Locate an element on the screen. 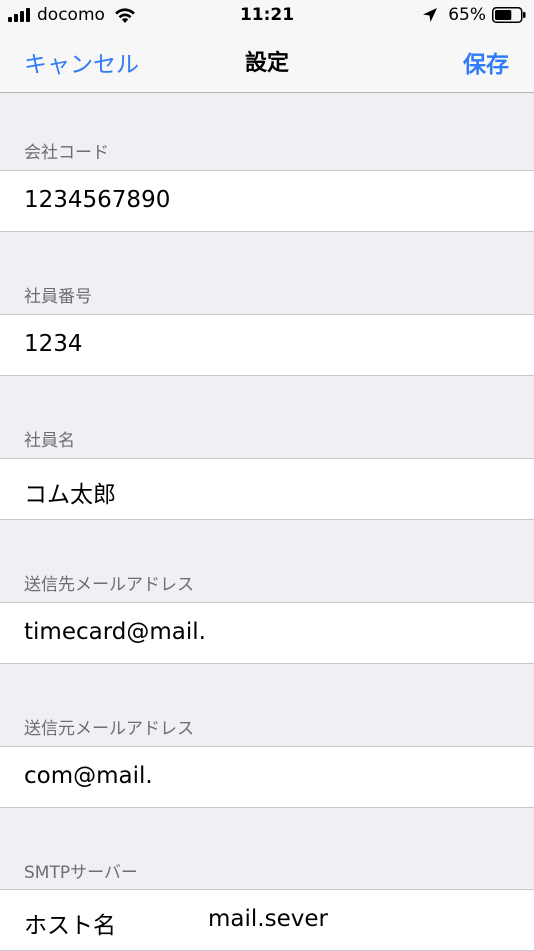 This screenshot has height=951, width=534. status-right: 65% is located at coordinates (474, 15).